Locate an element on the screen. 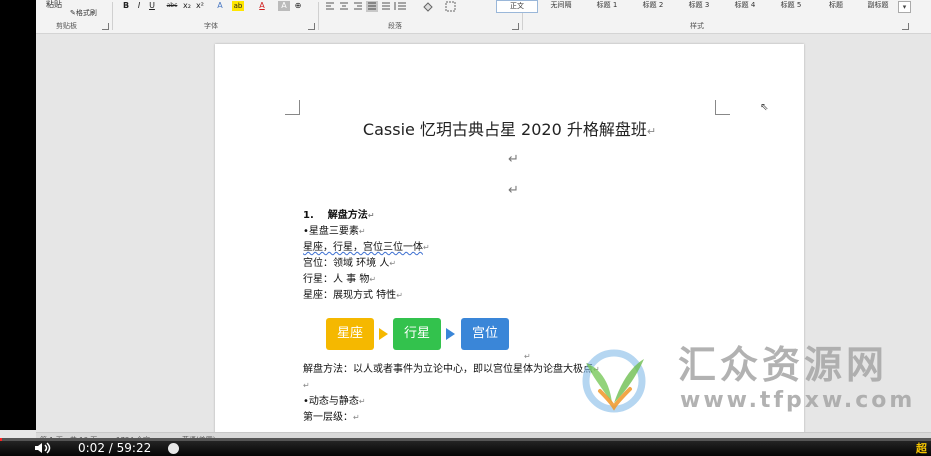 This screenshot has height=456, width=931. line-text: 第一层级： is located at coordinates (328, 417).